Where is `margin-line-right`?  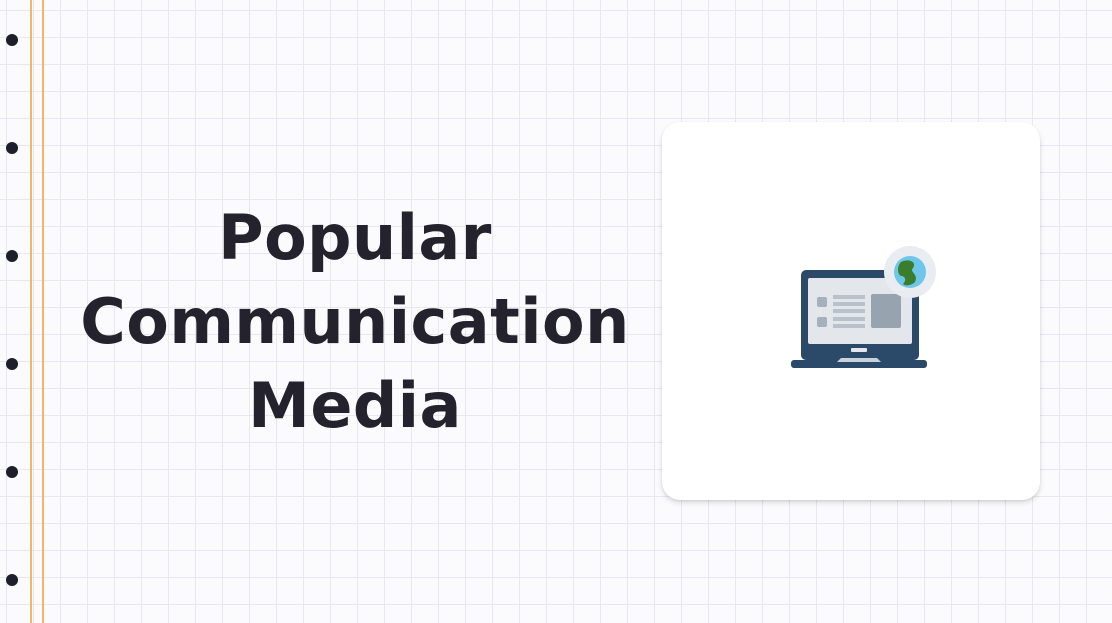 margin-line-right is located at coordinates (43, 311).